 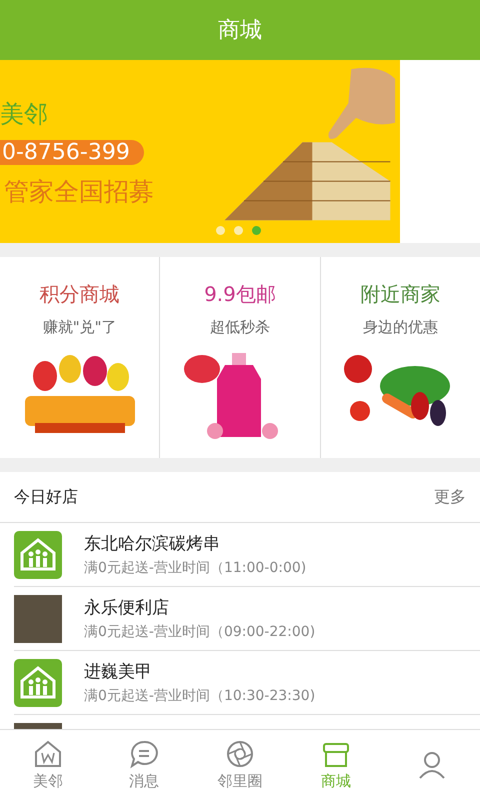 I want to click on nav-tab: 邻里圈, so click(x=240, y=765).